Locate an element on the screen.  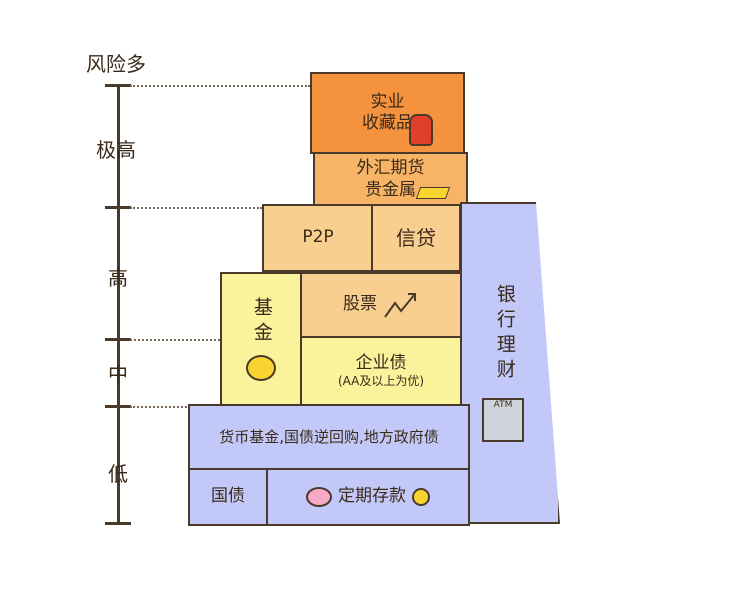
block-treasury: 国债 is located at coordinates (228, 497).